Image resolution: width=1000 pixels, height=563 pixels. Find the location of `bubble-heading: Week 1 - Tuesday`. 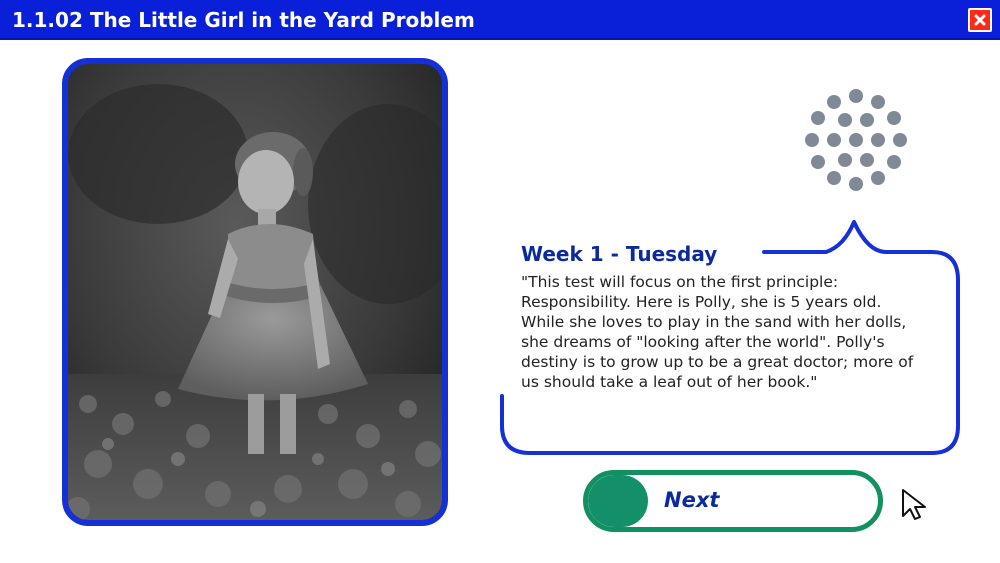

bubble-heading: Week 1 - Tuesday is located at coordinates (619, 254).